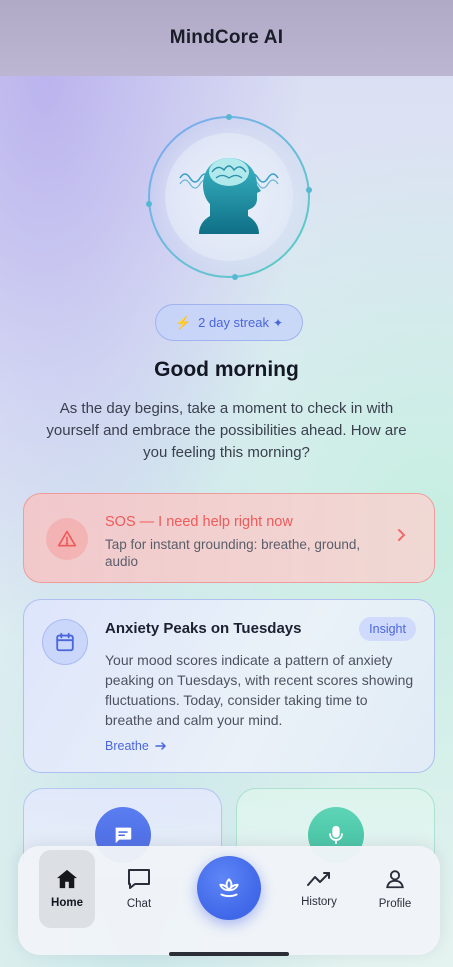 This screenshot has height=967, width=453. What do you see at coordinates (199, 522) in the screenshot?
I see `sos-title: SOS — I need help right now` at bounding box center [199, 522].